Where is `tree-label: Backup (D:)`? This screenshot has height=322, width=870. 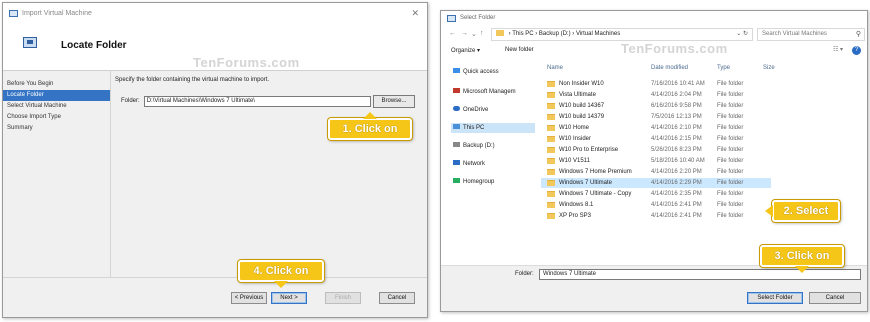 tree-label: Backup (D:) is located at coordinates (479, 146).